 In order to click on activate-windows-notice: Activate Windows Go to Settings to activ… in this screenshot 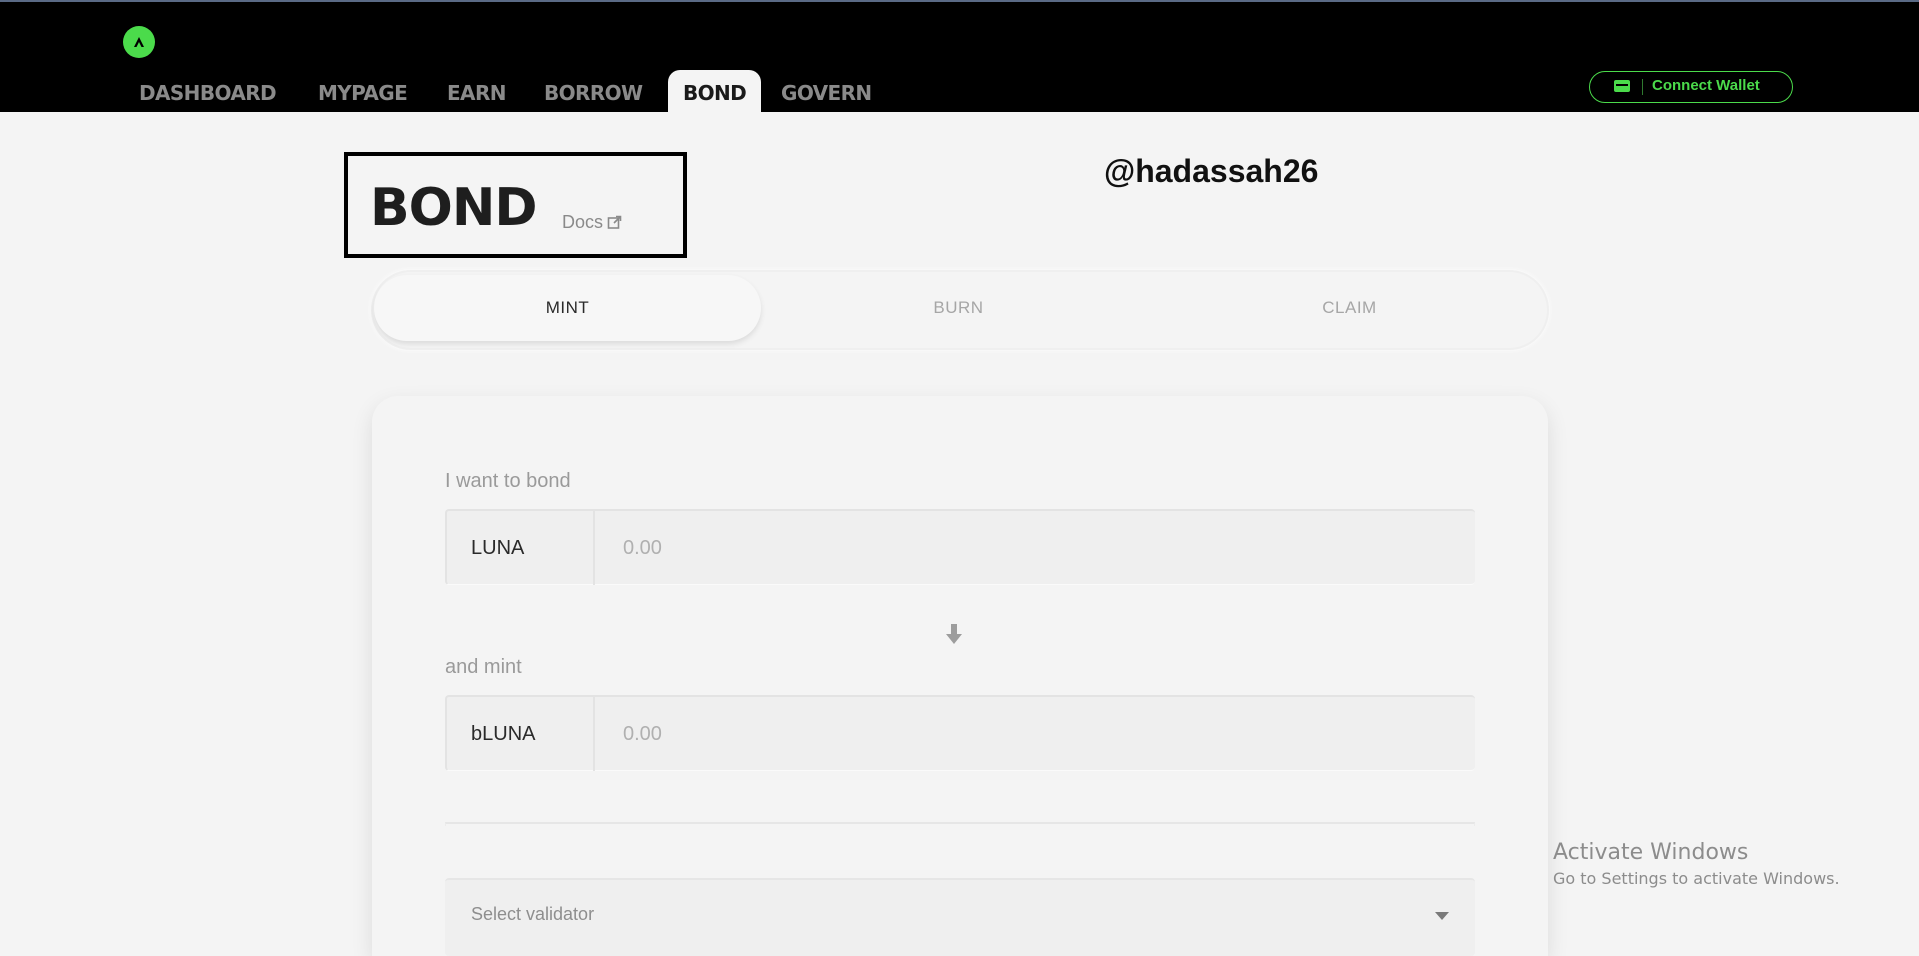, I will do `click(1696, 864)`.